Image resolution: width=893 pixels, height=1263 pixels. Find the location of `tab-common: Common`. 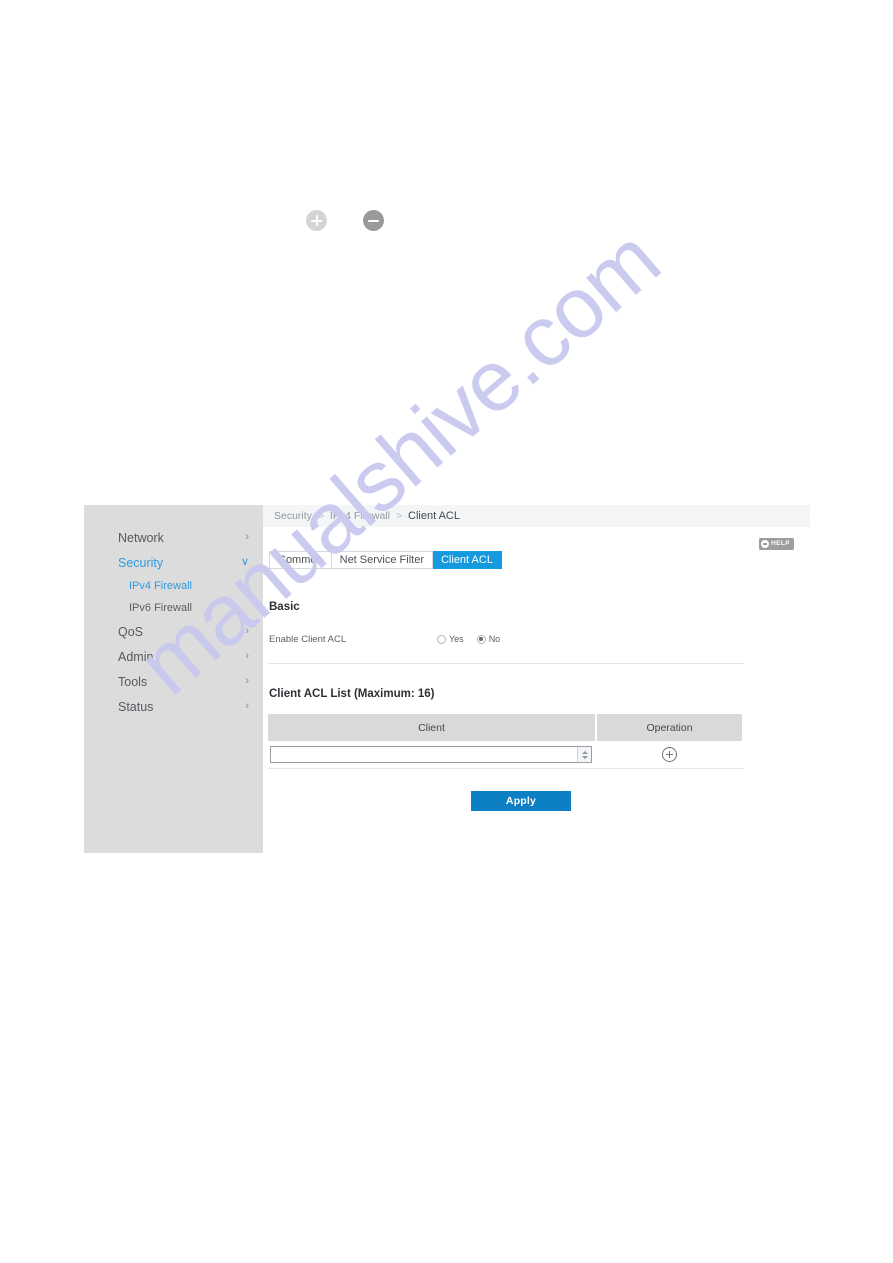

tab-common: Common is located at coordinates (300, 560).